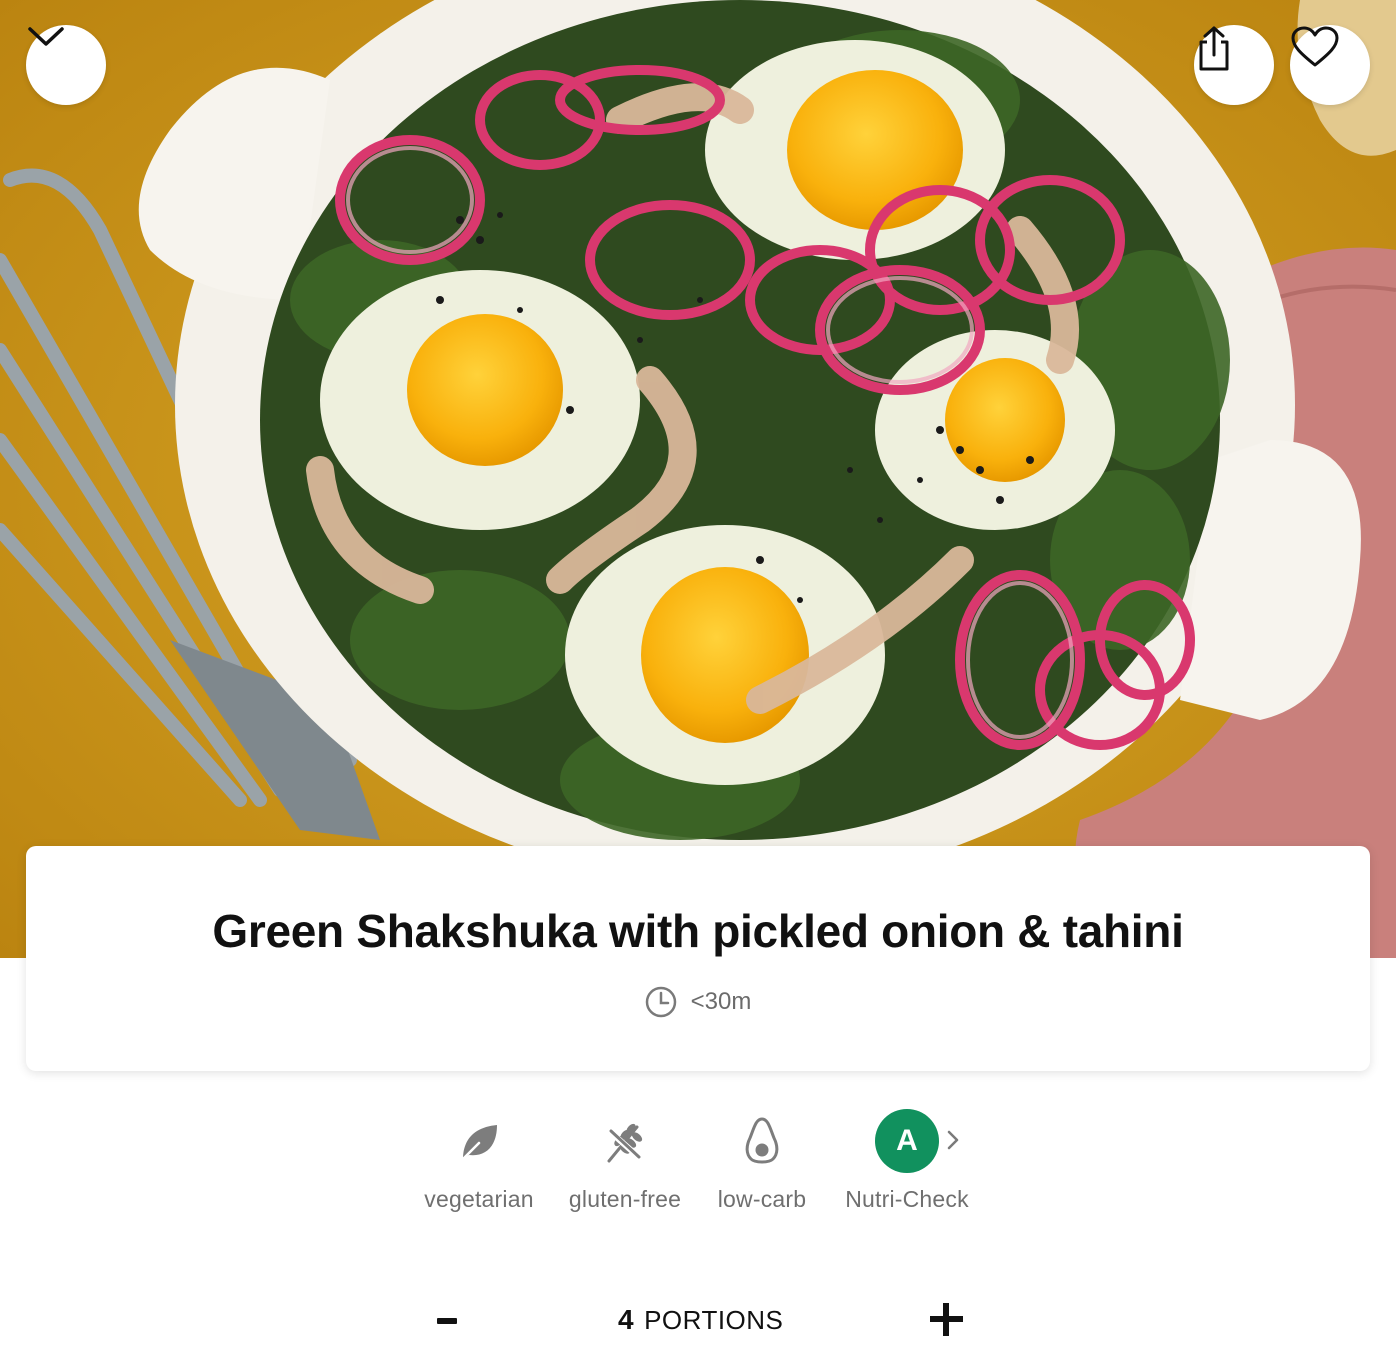 Image resolution: width=1396 pixels, height=1347 pixels. What do you see at coordinates (721, 1001) in the screenshot?
I see `prep-time-value: <30m` at bounding box center [721, 1001].